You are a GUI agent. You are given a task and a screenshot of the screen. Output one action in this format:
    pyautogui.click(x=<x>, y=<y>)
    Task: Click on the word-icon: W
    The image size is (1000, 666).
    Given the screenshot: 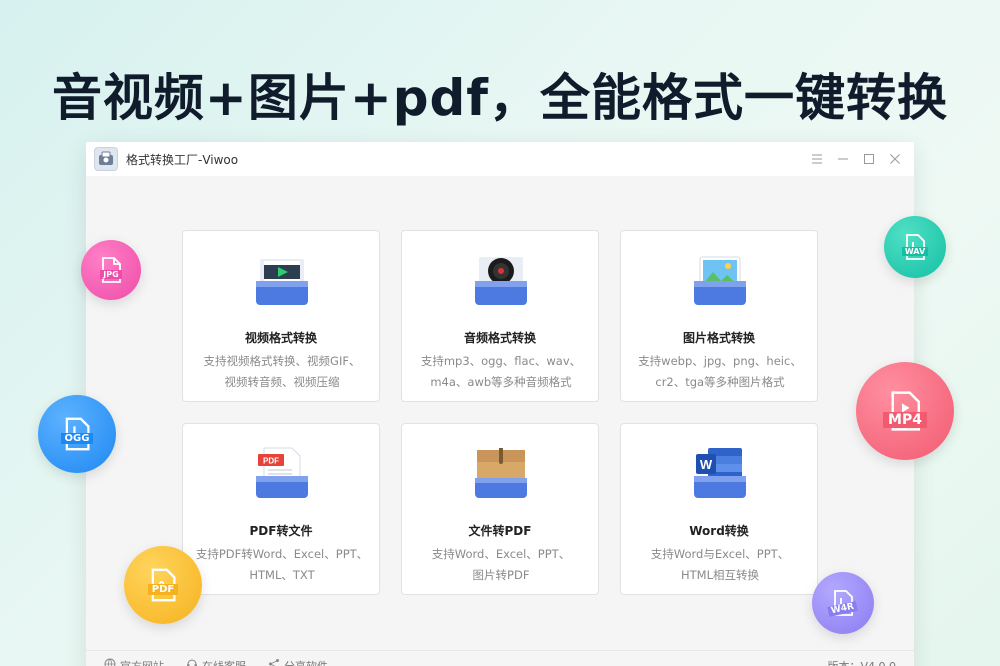 What is the action you would take?
    pyautogui.click(x=720, y=474)
    